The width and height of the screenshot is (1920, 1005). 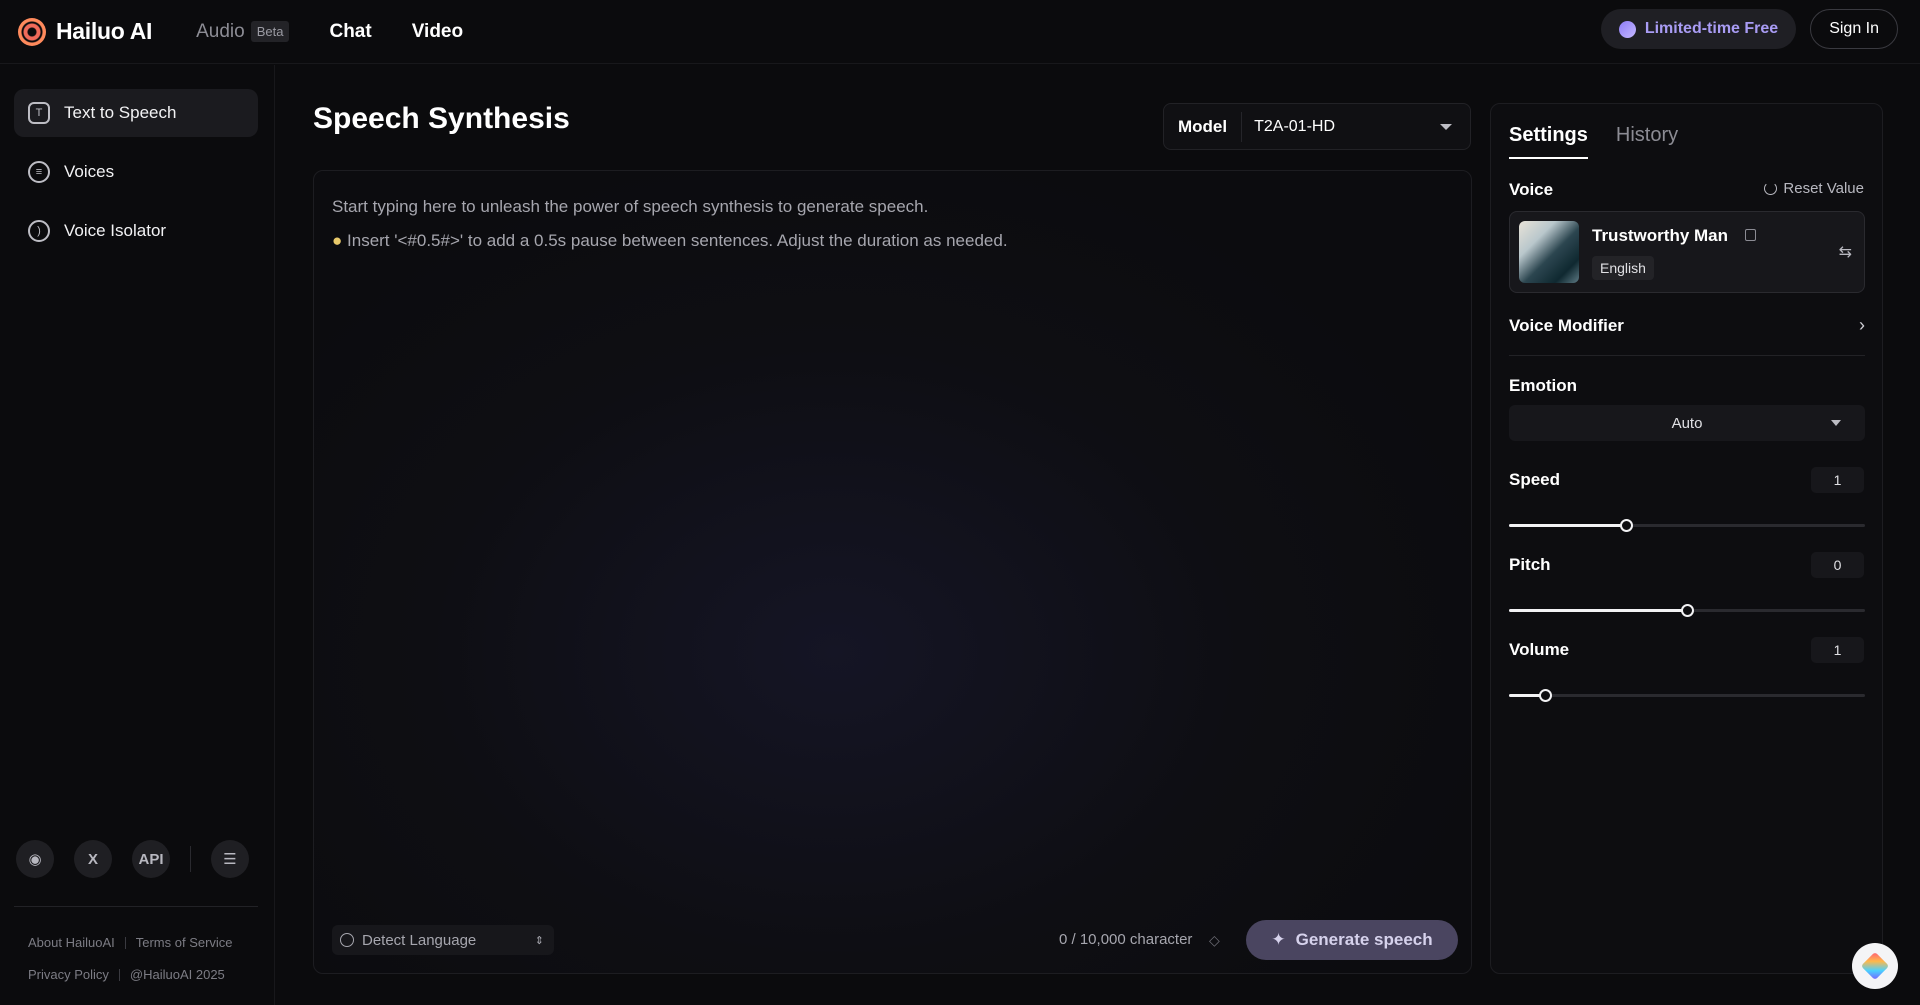 What do you see at coordinates (1845, 252) in the screenshot?
I see `swap-icon: ⇆` at bounding box center [1845, 252].